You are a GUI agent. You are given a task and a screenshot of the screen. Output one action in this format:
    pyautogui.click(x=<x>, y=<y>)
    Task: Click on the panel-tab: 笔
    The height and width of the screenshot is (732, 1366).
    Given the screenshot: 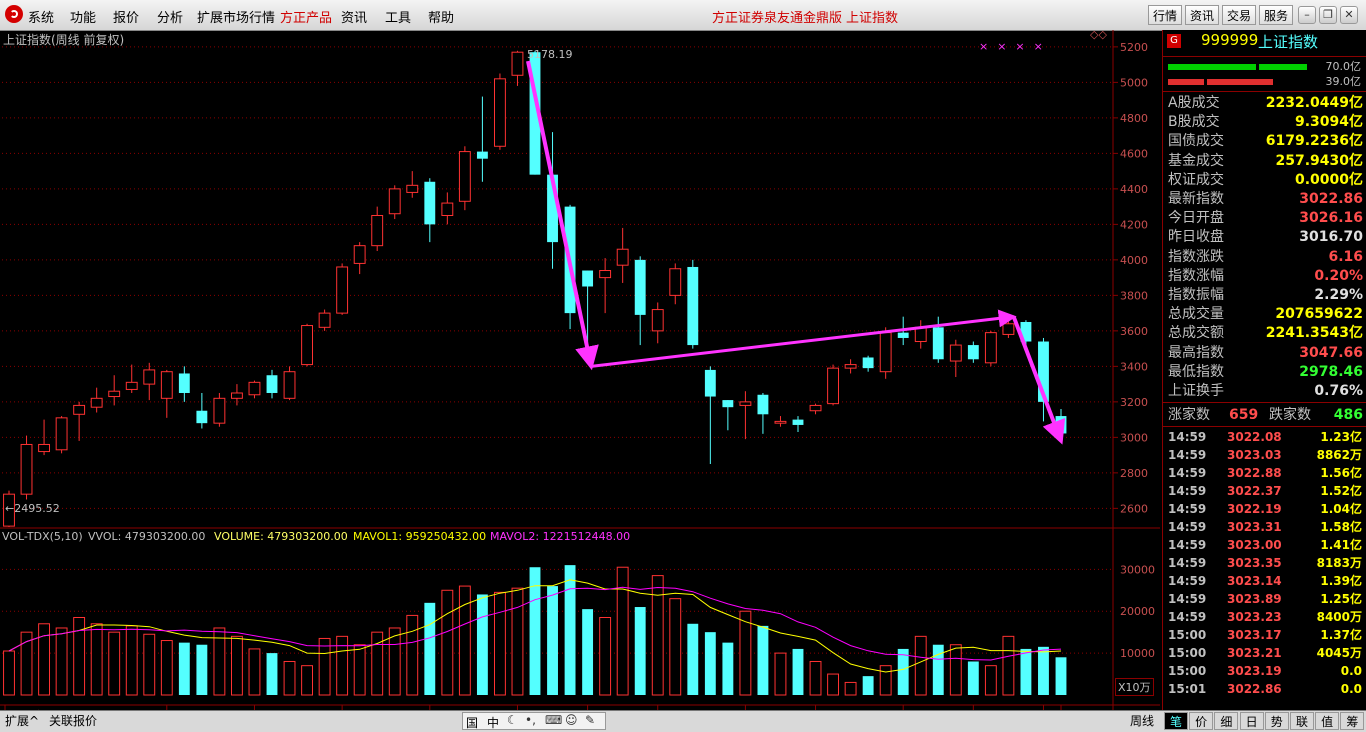 What is the action you would take?
    pyautogui.click(x=1176, y=721)
    